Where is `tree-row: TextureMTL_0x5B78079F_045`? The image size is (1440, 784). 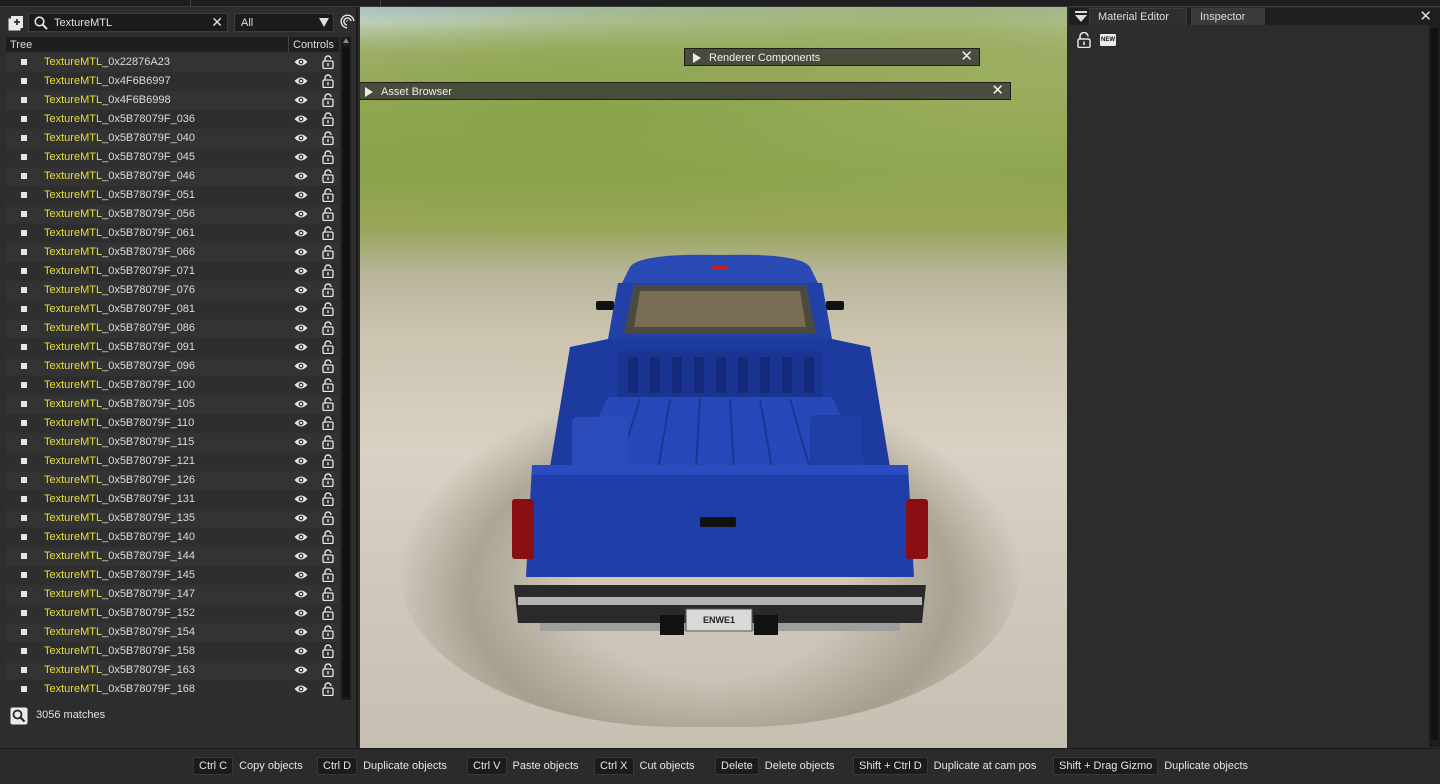
tree-row: TextureMTL_0x5B78079F_045 is located at coordinates (172, 157).